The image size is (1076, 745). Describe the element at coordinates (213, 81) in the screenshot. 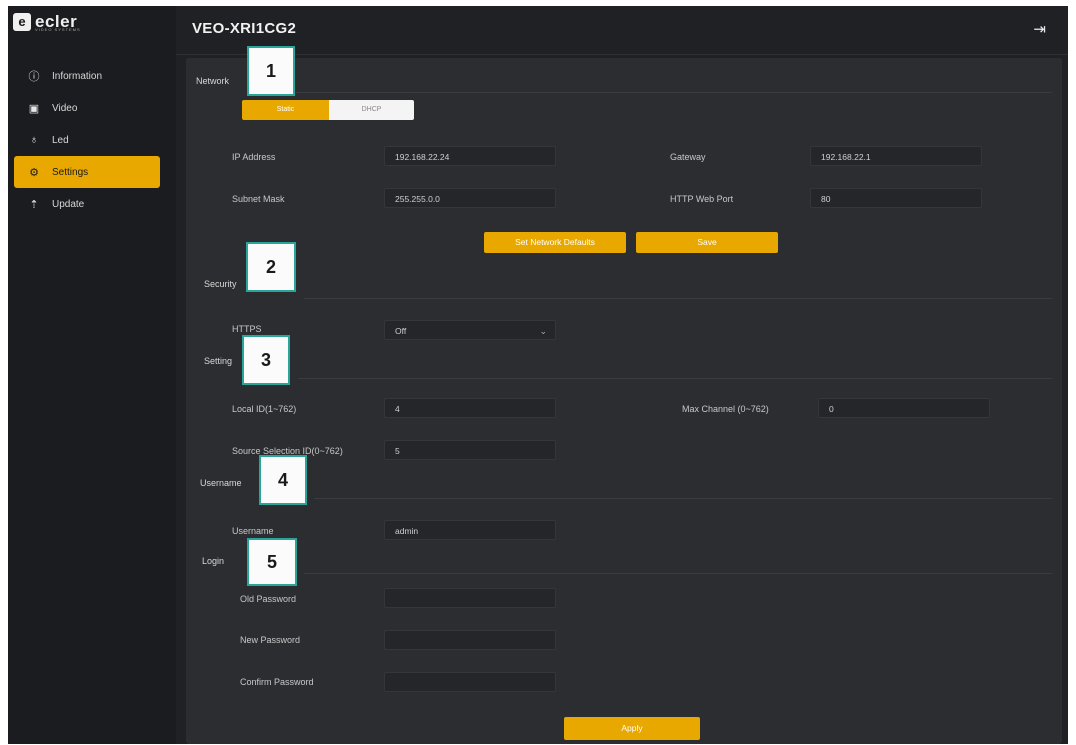

I see `section-network-title: Network` at that location.